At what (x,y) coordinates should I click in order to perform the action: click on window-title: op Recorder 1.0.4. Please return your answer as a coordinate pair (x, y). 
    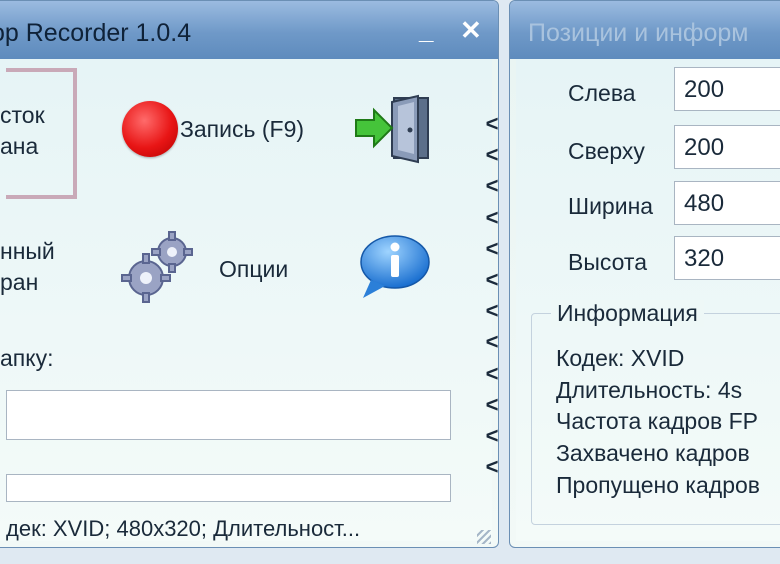
    Looking at the image, I should click on (96, 33).